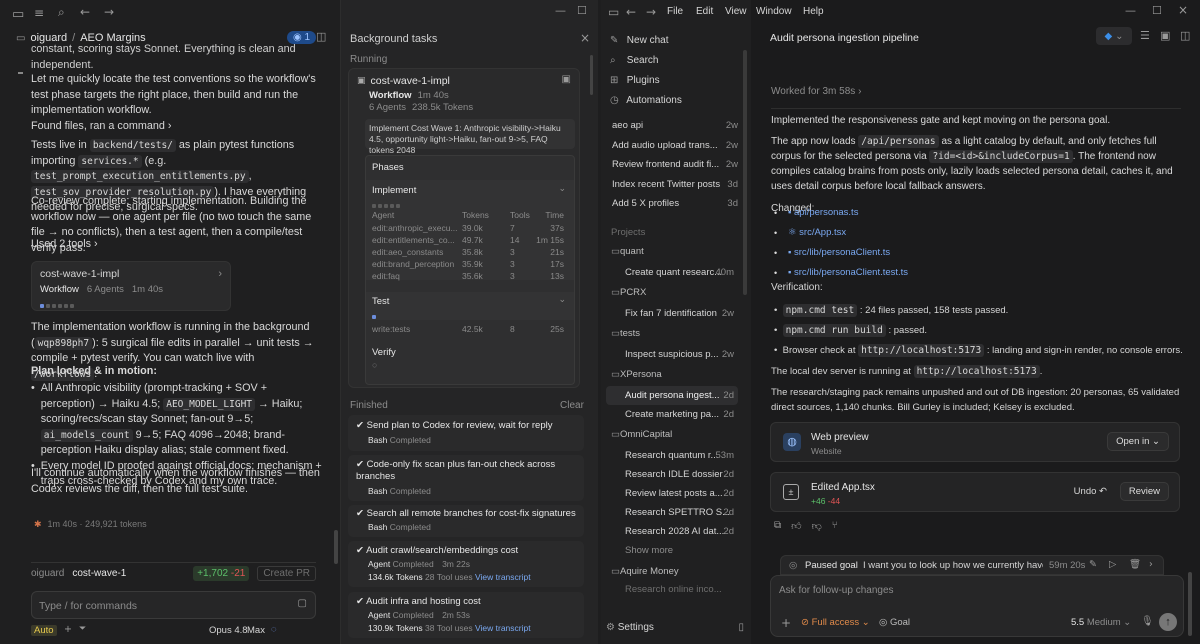  What do you see at coordinates (256, 630) in the screenshot?
I see `effort-selector: Max` at bounding box center [256, 630].